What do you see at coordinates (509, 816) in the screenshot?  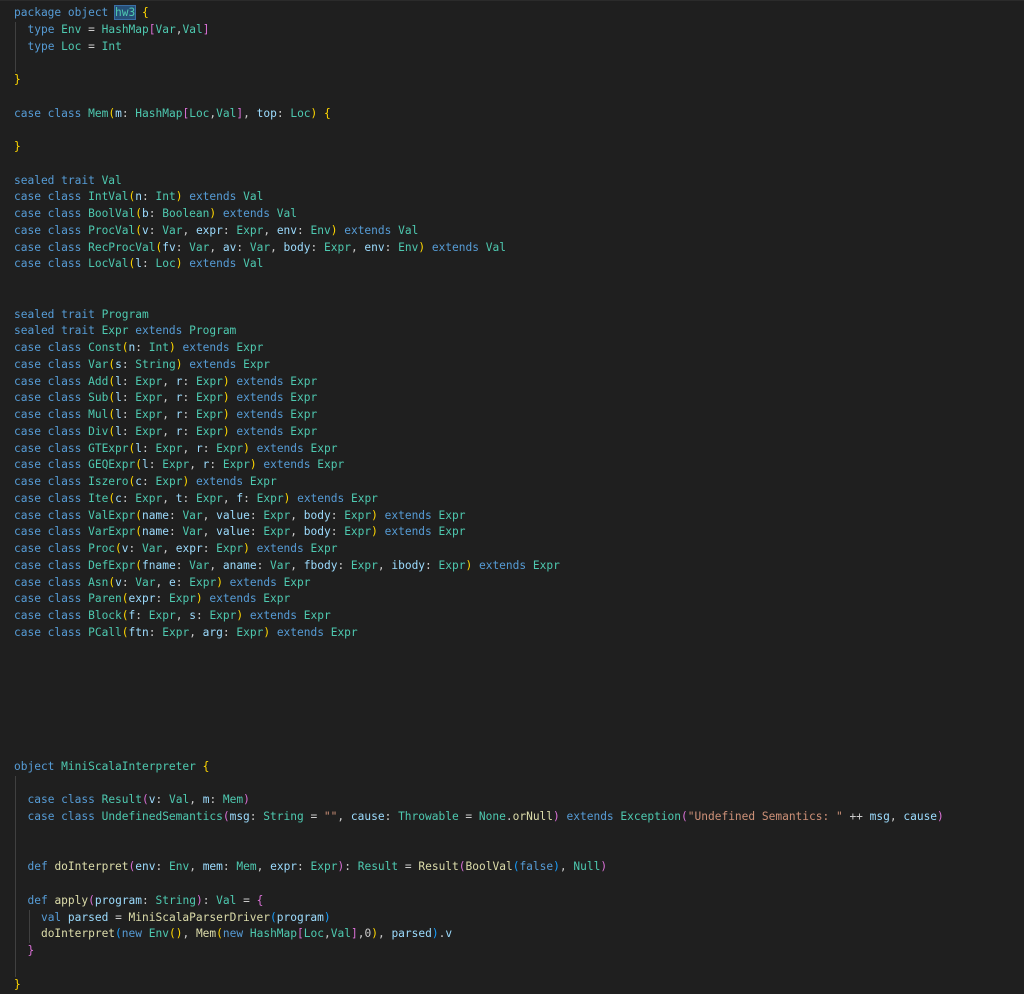 I see `code-token: .` at bounding box center [509, 816].